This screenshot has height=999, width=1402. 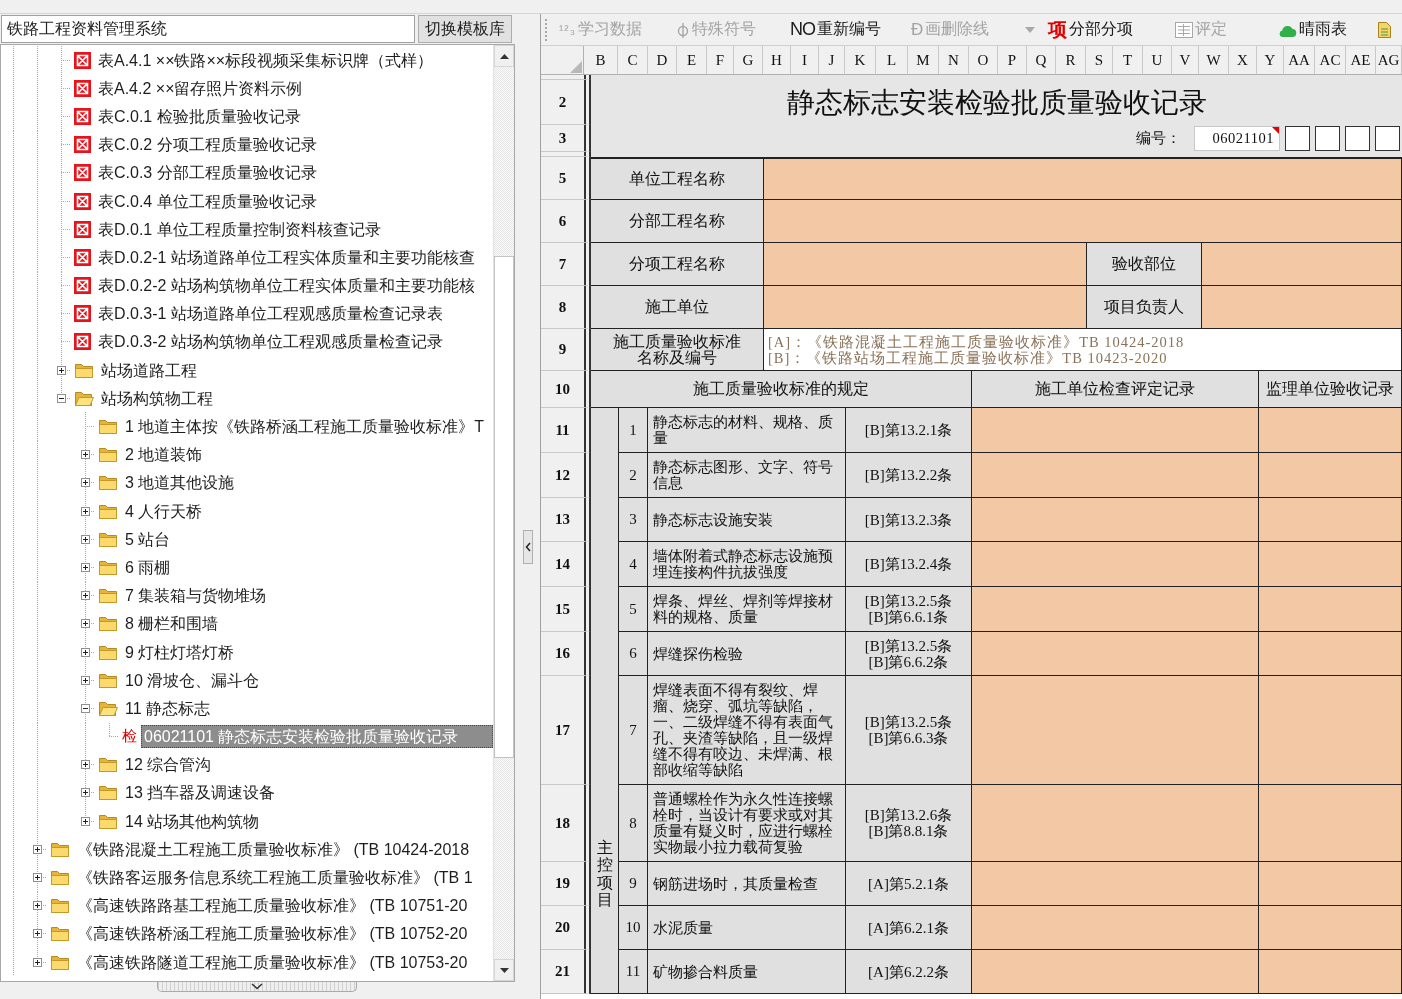 I want to click on tree-item: 表C.0.4 单位工程质量验收记录, so click(x=207, y=201).